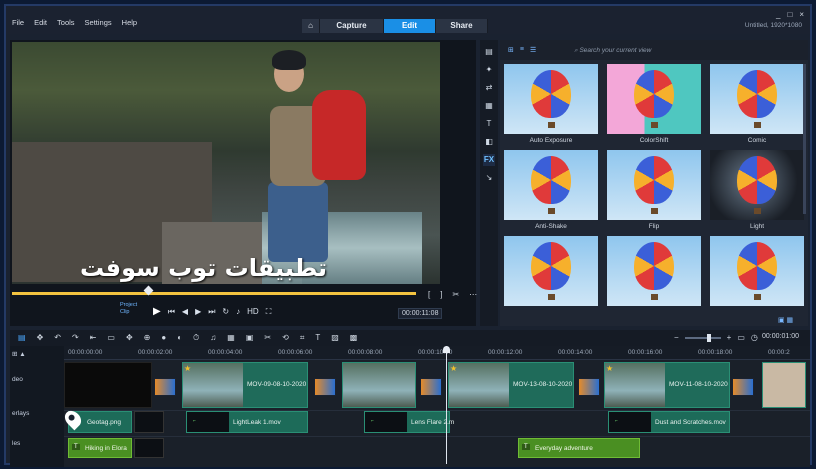  Describe the element at coordinates (267, 338) in the screenshot. I see `split-audio-icon: ✂` at that location.